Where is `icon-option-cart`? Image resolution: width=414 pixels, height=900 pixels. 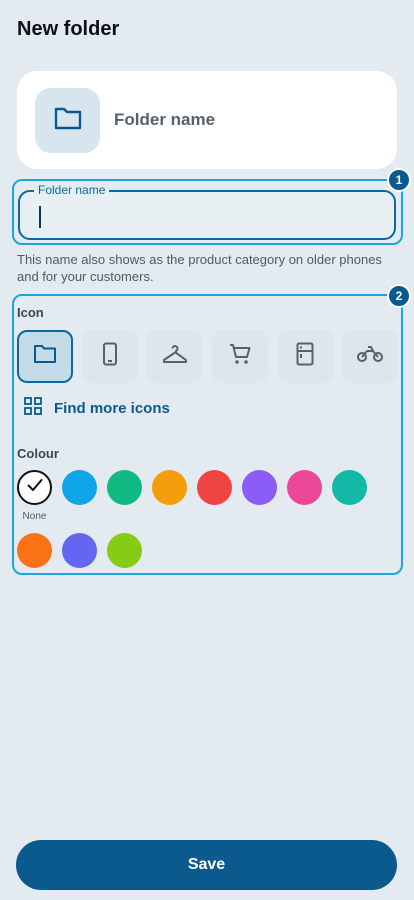 icon-option-cart is located at coordinates (240, 356).